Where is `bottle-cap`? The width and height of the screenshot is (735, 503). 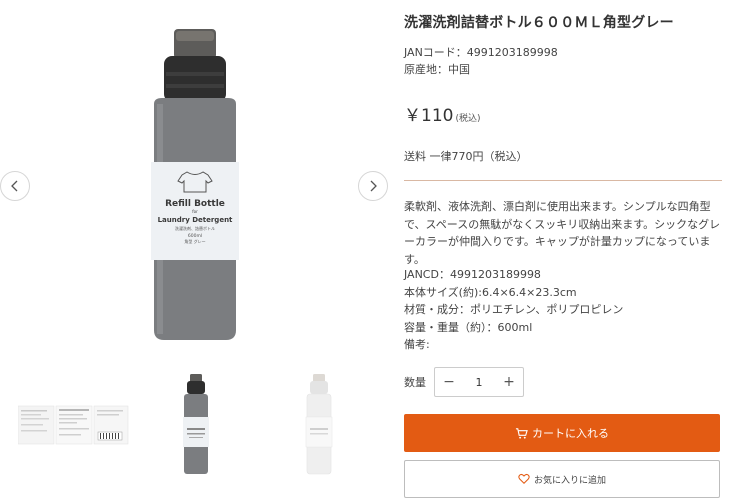
bottle-cap is located at coordinates (195, 79).